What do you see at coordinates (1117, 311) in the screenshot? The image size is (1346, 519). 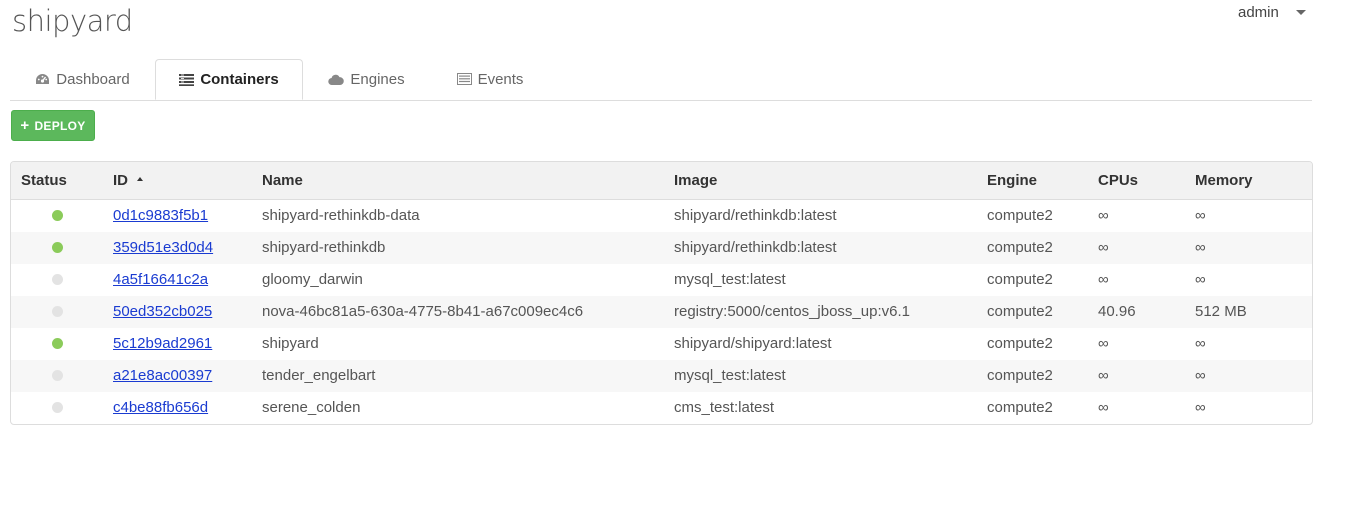 I see `container-cpus-cell: 40.96` at bounding box center [1117, 311].